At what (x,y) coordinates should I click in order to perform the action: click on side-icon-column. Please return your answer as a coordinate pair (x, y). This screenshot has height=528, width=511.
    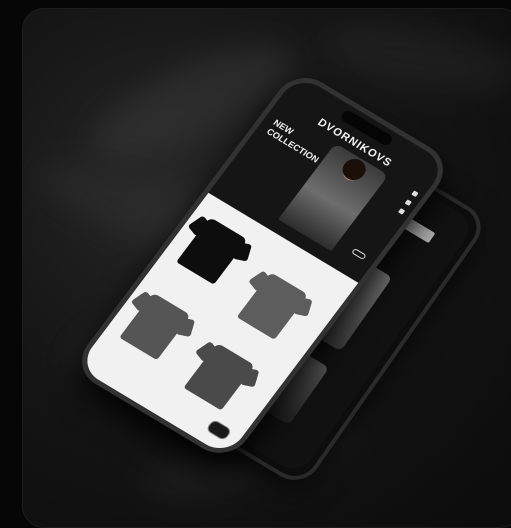
    Looking at the image, I should click on (408, 202).